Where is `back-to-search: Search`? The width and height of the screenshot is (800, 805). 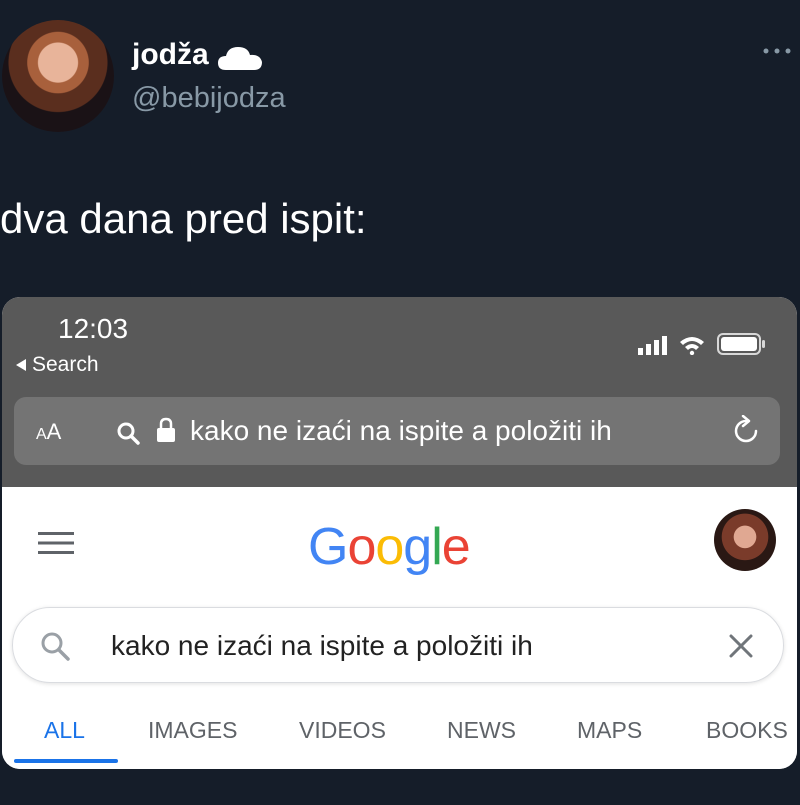 back-to-search: Search is located at coordinates (57, 365).